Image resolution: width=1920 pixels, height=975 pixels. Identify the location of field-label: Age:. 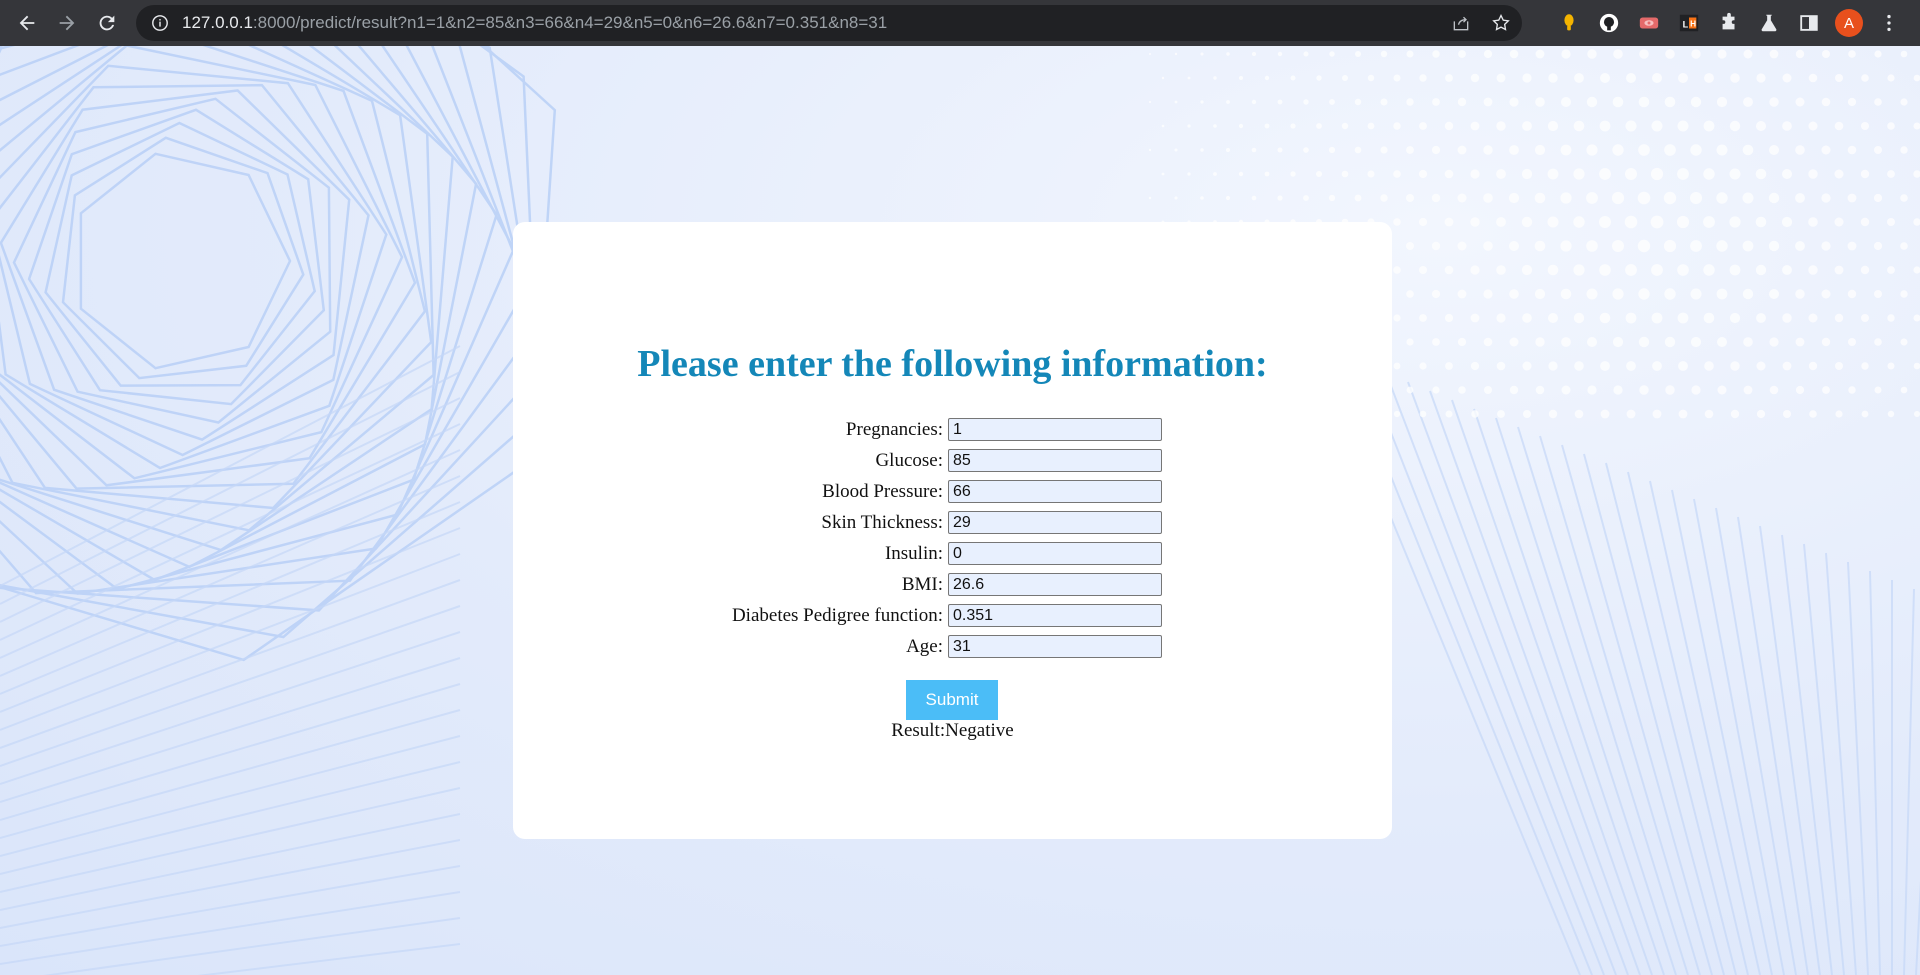
(924, 646).